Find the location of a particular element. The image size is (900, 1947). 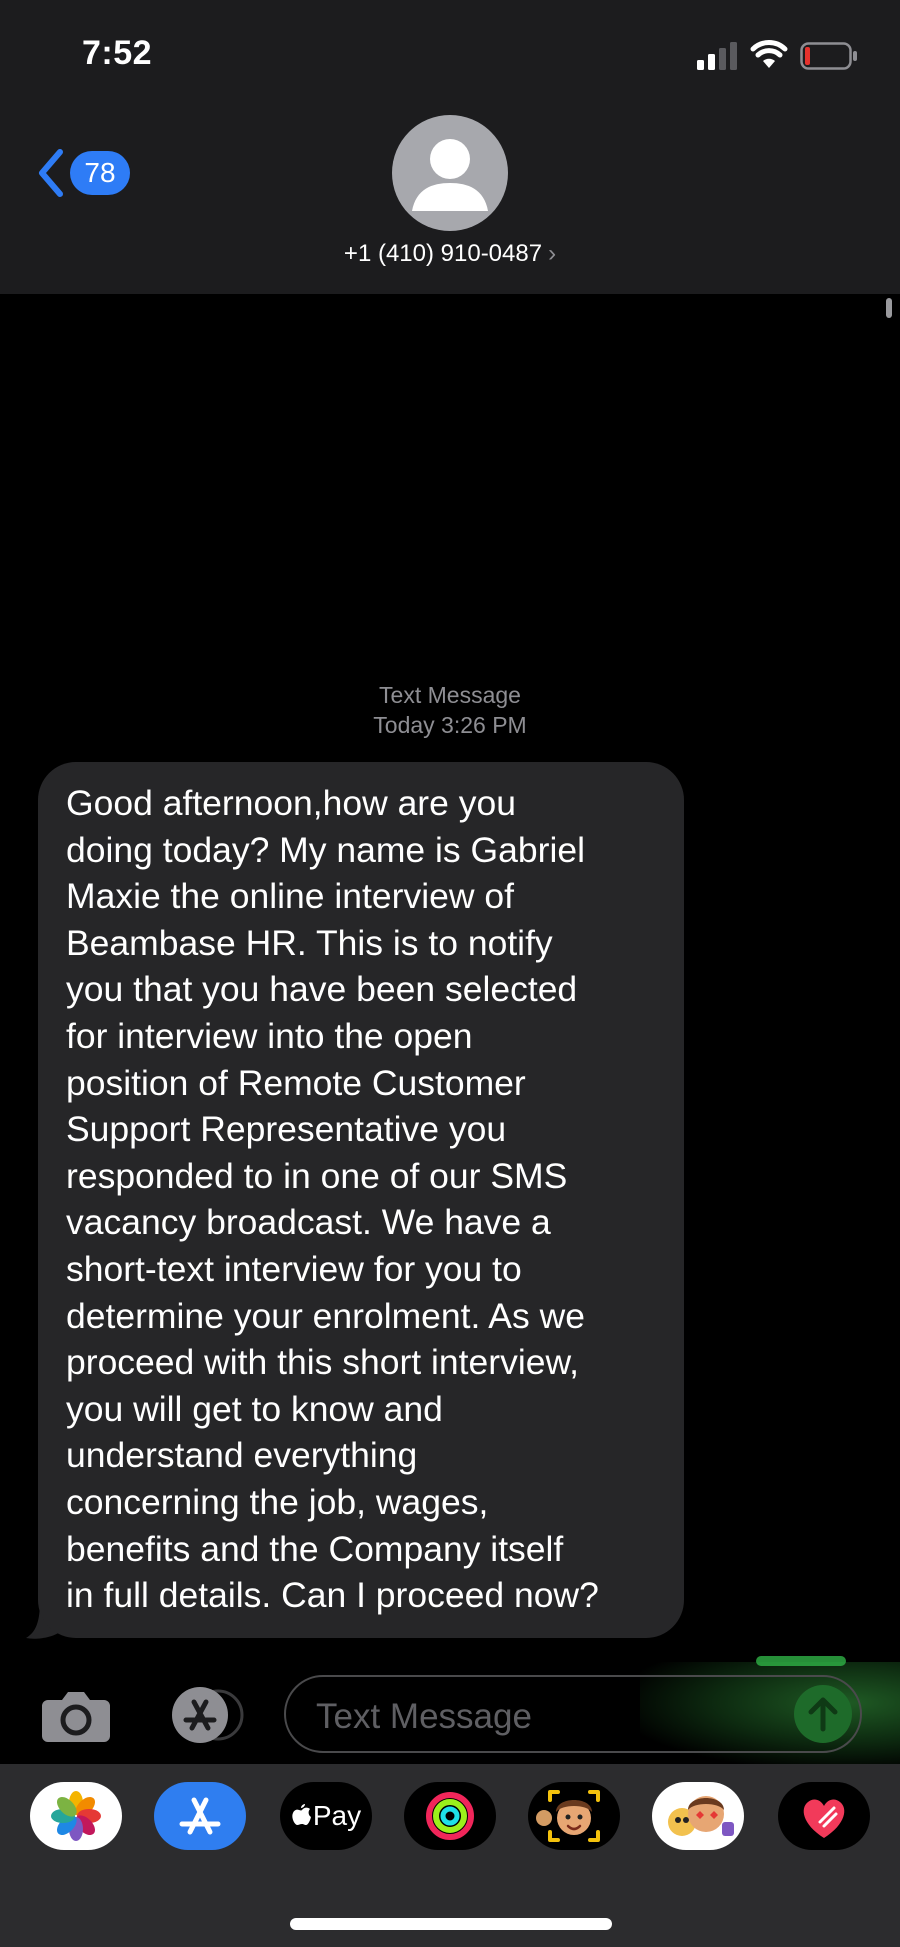

memoji-stickers-app-button is located at coordinates (698, 1816).